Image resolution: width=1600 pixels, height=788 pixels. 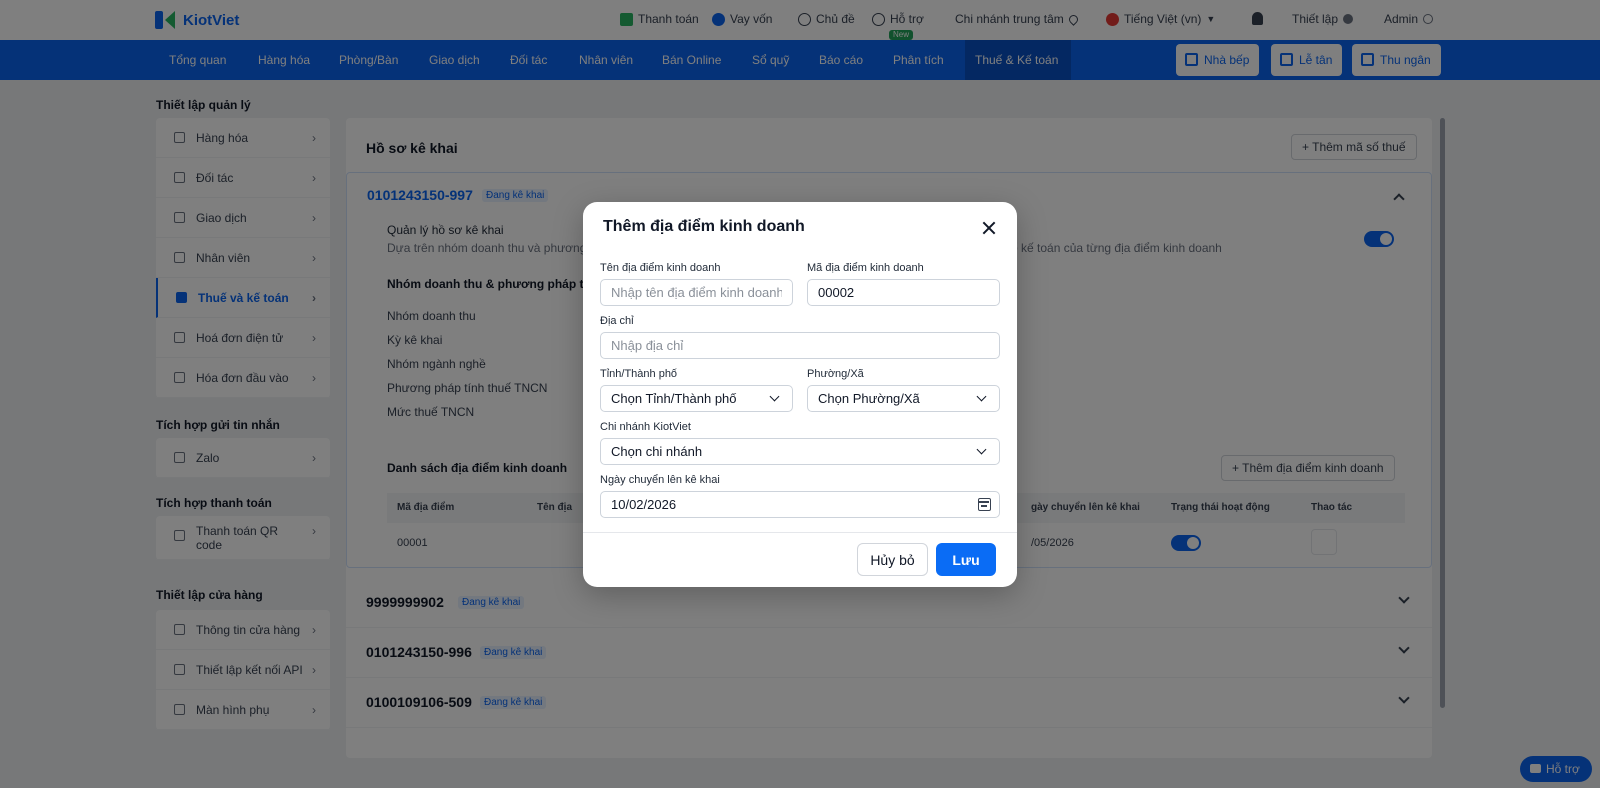 What do you see at coordinates (704, 226) in the screenshot?
I see `modal-title: Thêm địa điểm kinh doanh` at bounding box center [704, 226].